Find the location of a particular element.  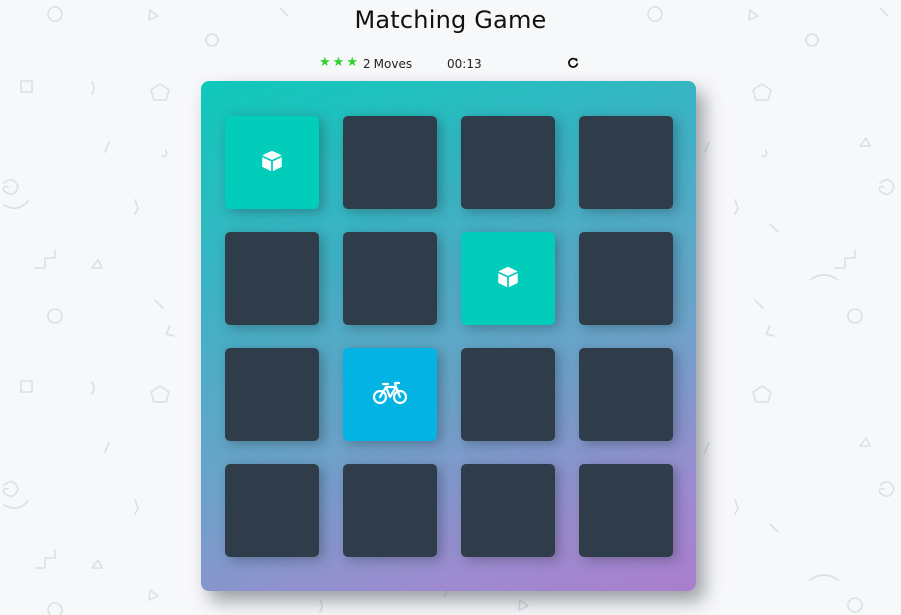

bicycle-icon is located at coordinates (390, 395).